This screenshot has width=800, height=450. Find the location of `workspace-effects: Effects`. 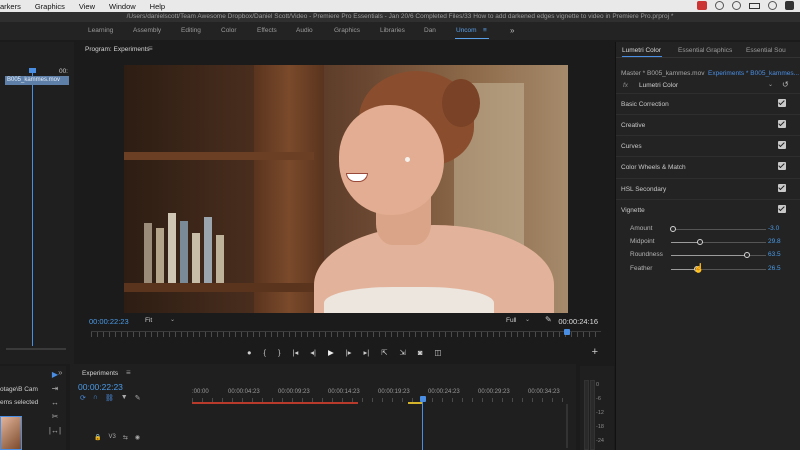

workspace-effects: Effects is located at coordinates (267, 30).